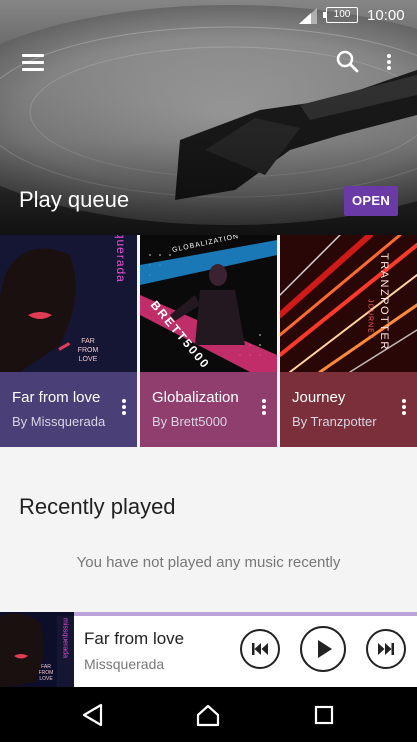 The width and height of the screenshot is (417, 742). I want to click on card-subtitle: By Tranzpotter, so click(334, 421).